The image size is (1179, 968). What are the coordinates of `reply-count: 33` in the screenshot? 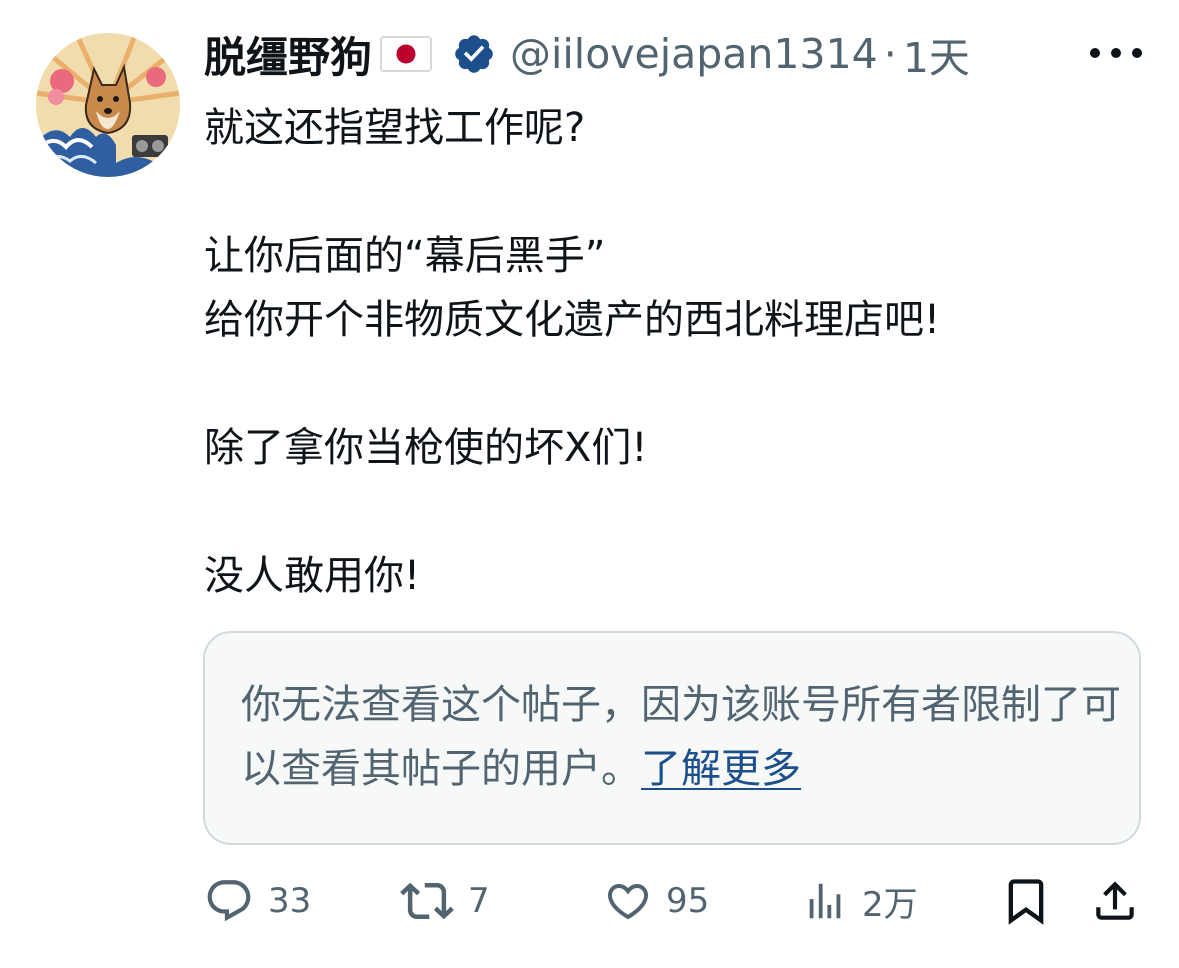 It's located at (290, 901).